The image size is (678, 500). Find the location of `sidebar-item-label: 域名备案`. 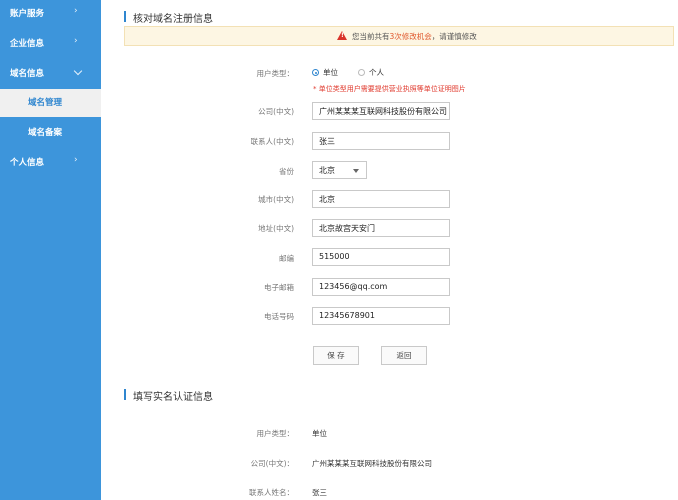

sidebar-item-label: 域名备案 is located at coordinates (45, 133).